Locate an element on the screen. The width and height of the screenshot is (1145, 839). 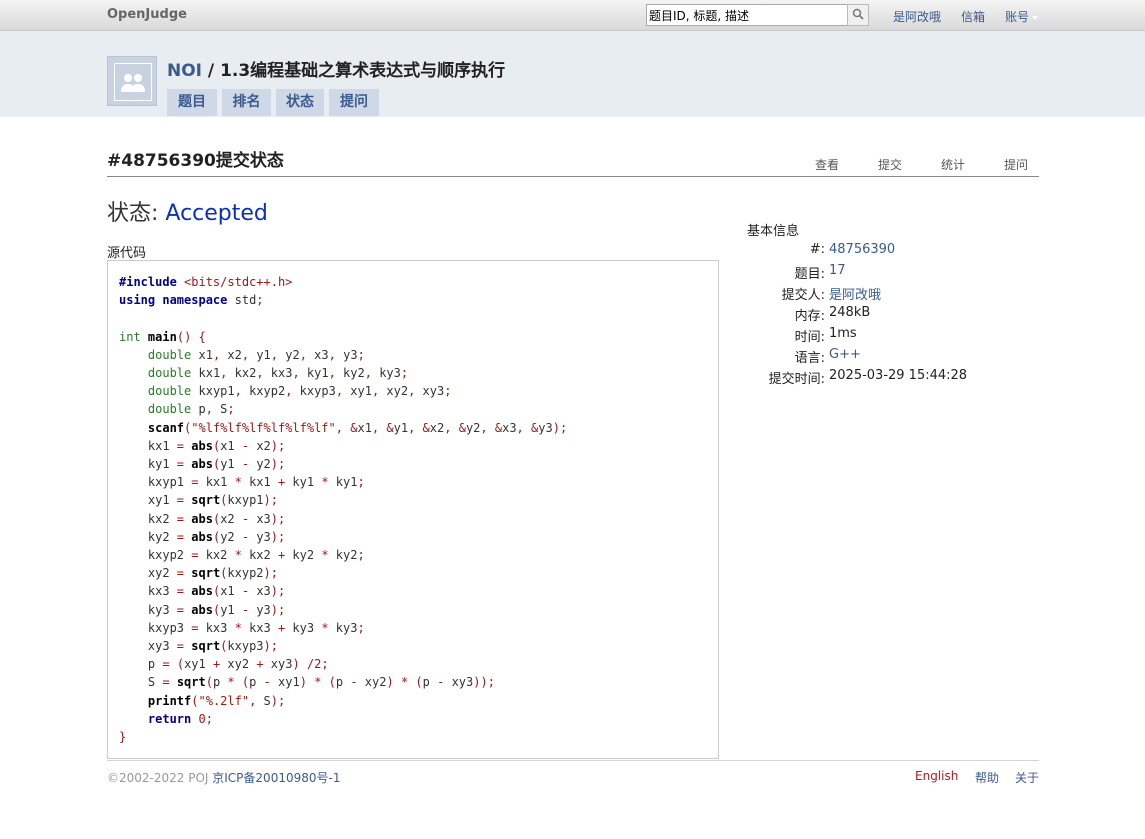
search-button is located at coordinates (858, 15).